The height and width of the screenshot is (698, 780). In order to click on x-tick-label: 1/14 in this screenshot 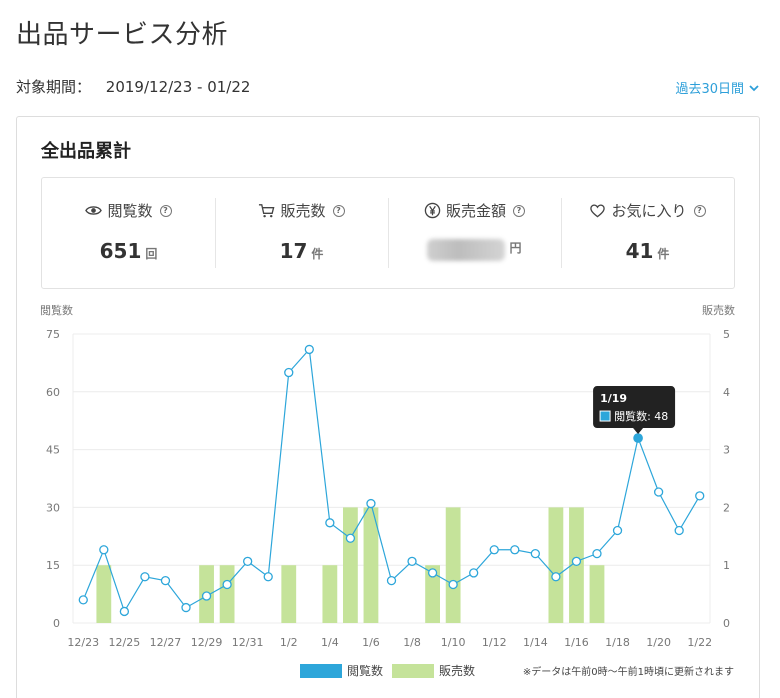, I will do `click(535, 642)`.